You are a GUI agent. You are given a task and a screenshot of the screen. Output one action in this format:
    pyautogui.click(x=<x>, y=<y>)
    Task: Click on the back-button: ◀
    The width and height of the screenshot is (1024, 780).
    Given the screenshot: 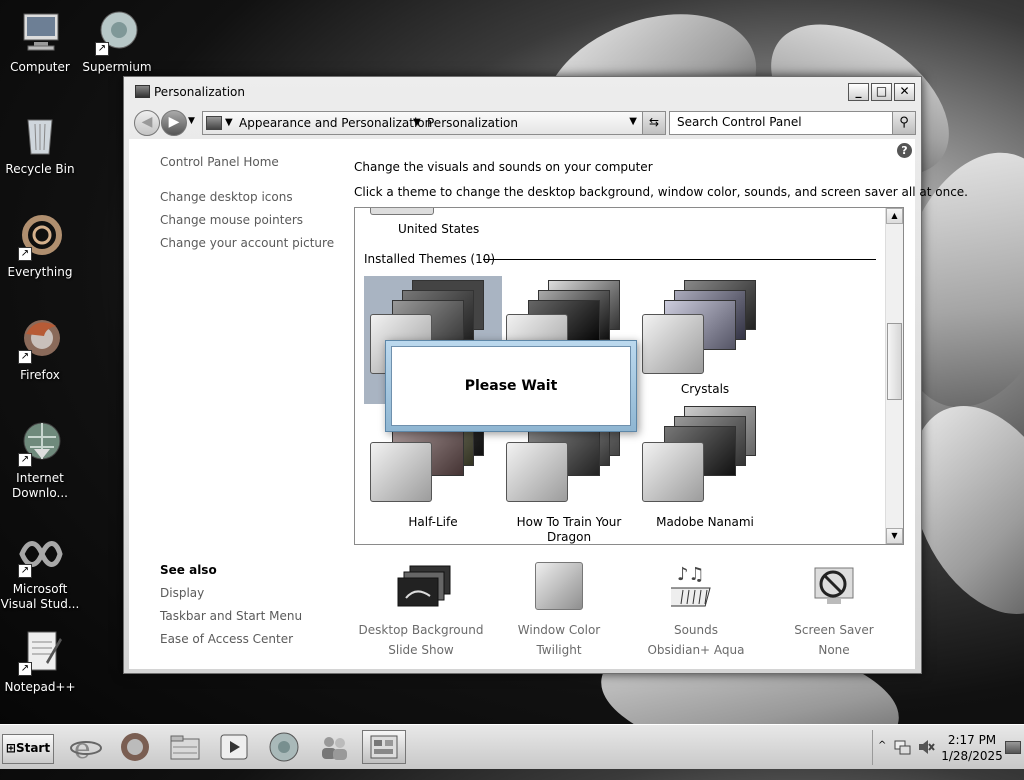 What is the action you would take?
    pyautogui.click(x=147, y=123)
    